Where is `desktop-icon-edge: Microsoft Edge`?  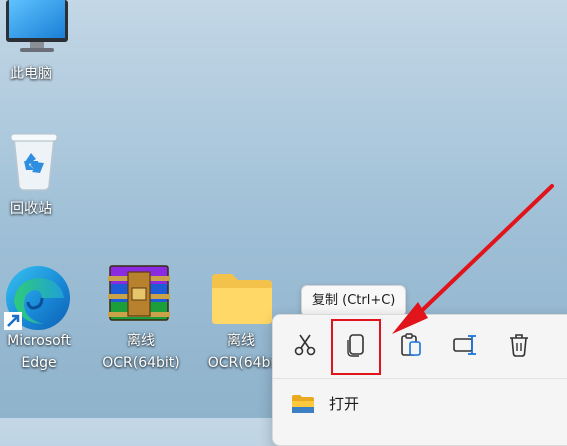
desktop-icon-edge: Microsoft Edge is located at coordinates (41, 322).